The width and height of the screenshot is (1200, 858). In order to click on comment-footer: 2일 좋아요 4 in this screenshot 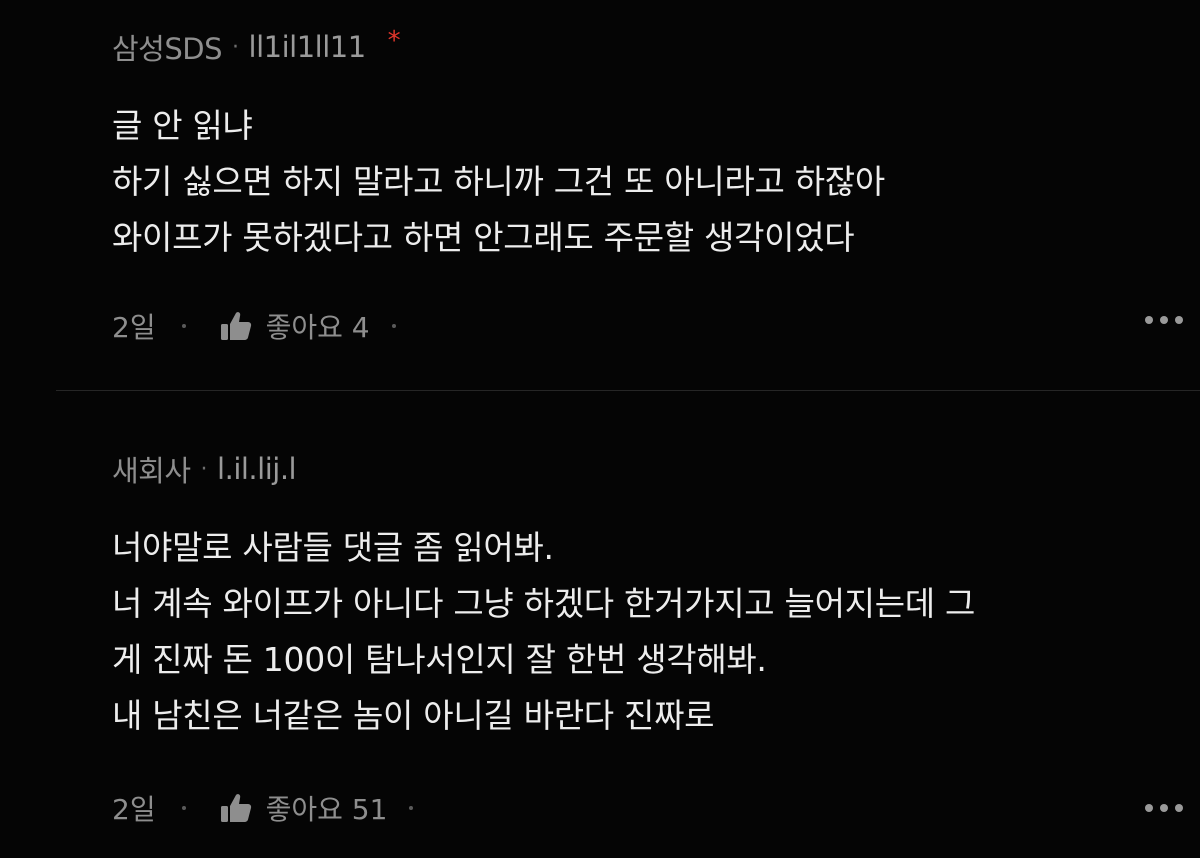, I will do `click(626, 326)`.